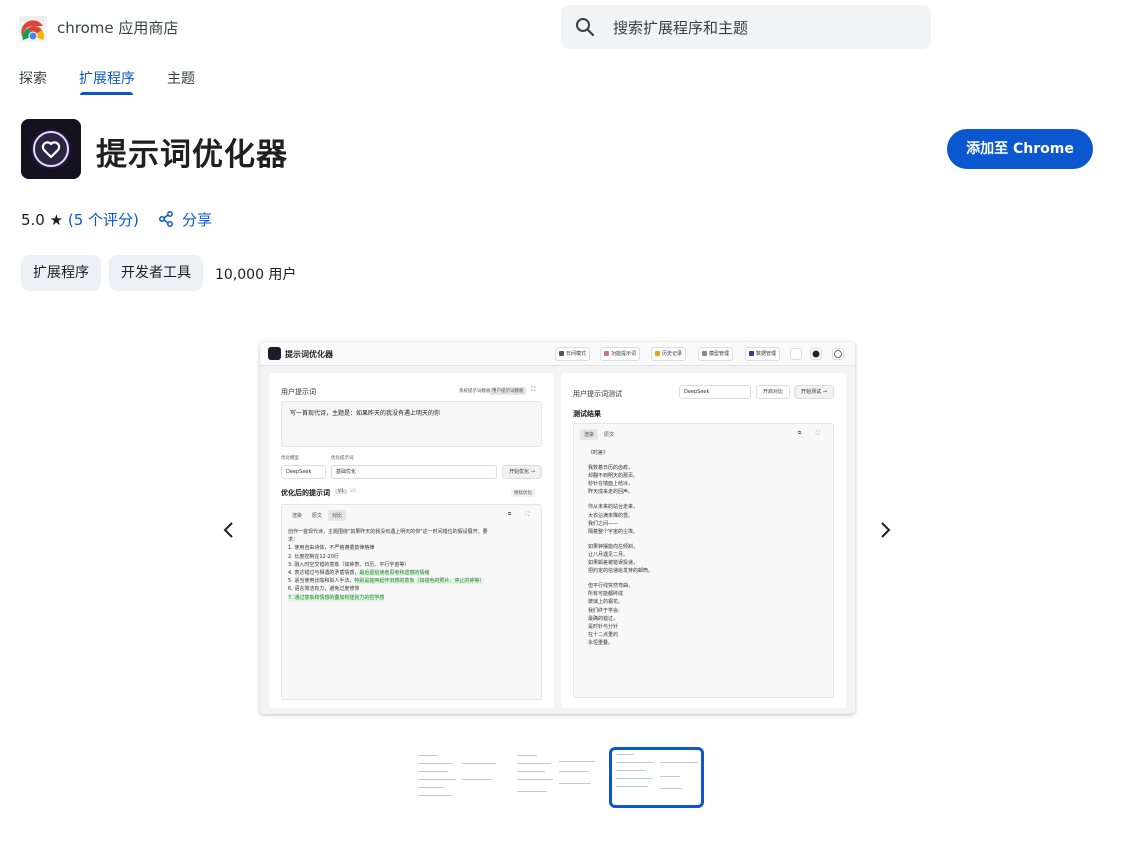  What do you see at coordinates (611, 586) in the screenshot?
I see `poem-line: 但平行线突然弯曲，` at bounding box center [611, 586].